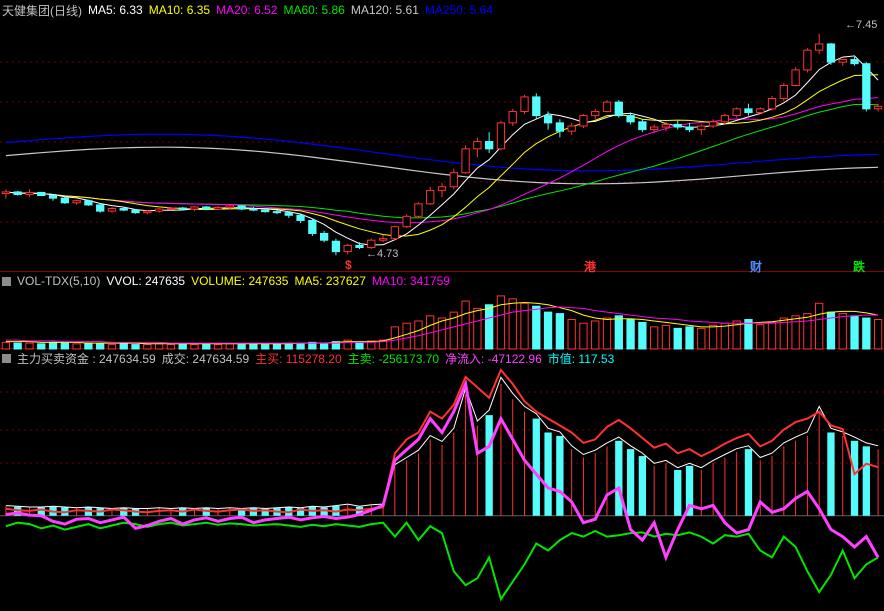 The image size is (884, 611). What do you see at coordinates (850, 25) in the screenshot?
I see `high-arrow-icon: ←` at bounding box center [850, 25].